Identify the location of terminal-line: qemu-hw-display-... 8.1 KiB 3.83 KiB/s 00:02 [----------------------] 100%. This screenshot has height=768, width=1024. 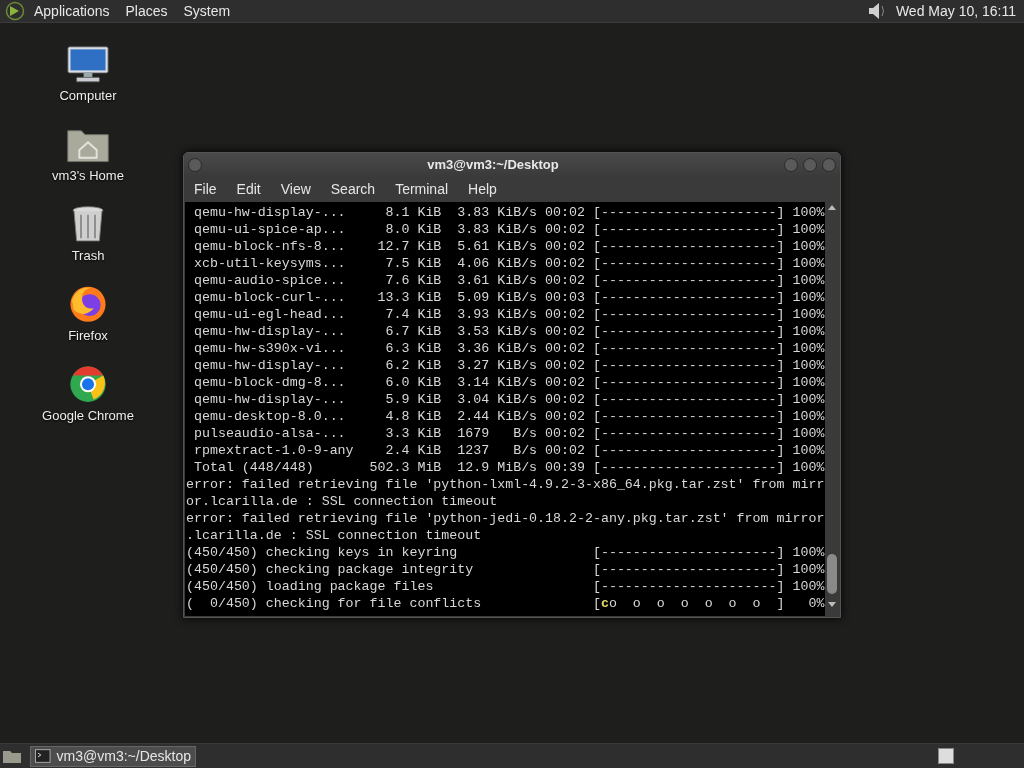
(508, 212).